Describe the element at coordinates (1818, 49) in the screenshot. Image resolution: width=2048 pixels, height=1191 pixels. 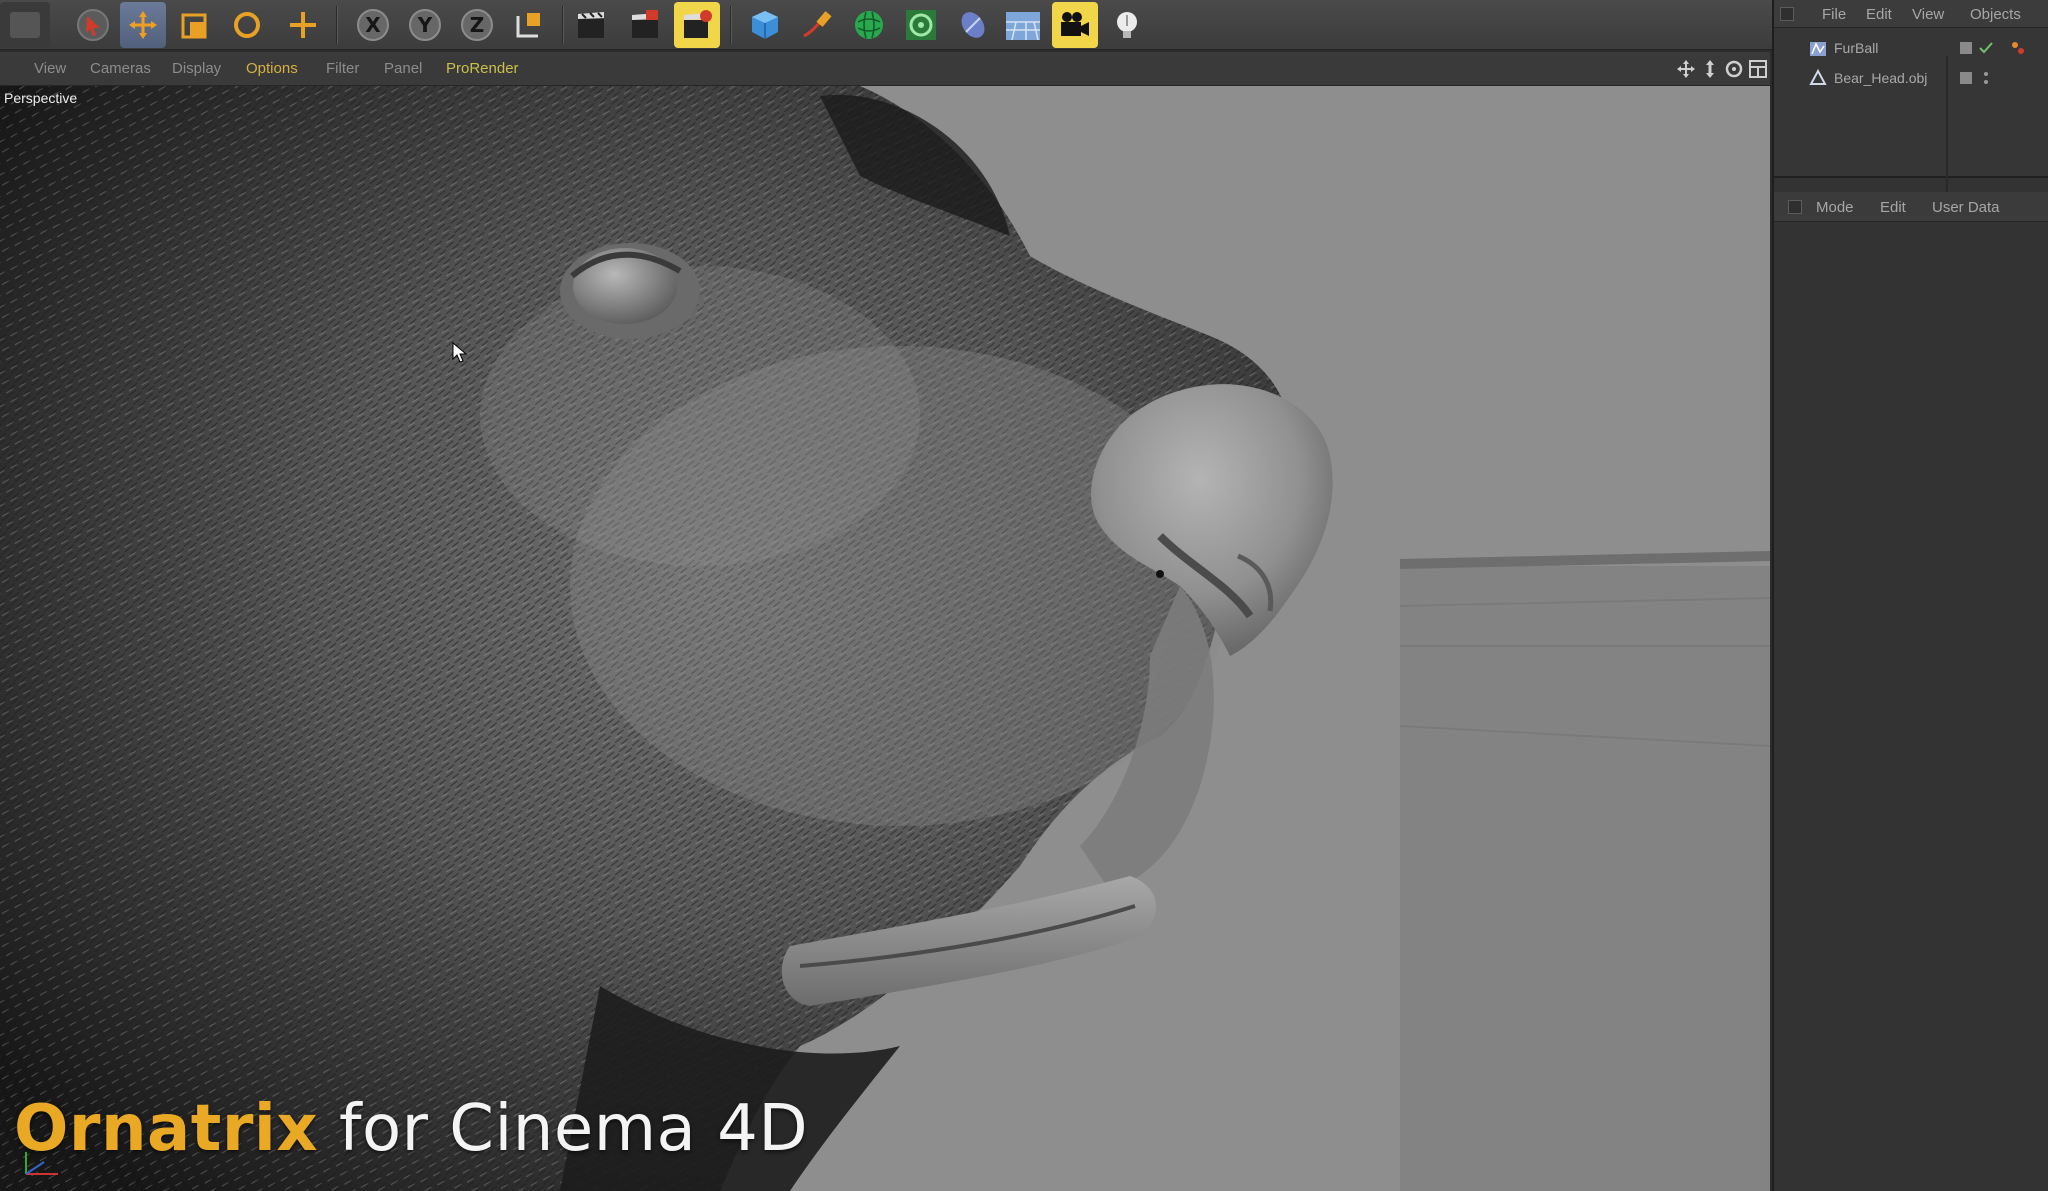
I see `furball-icon` at that location.